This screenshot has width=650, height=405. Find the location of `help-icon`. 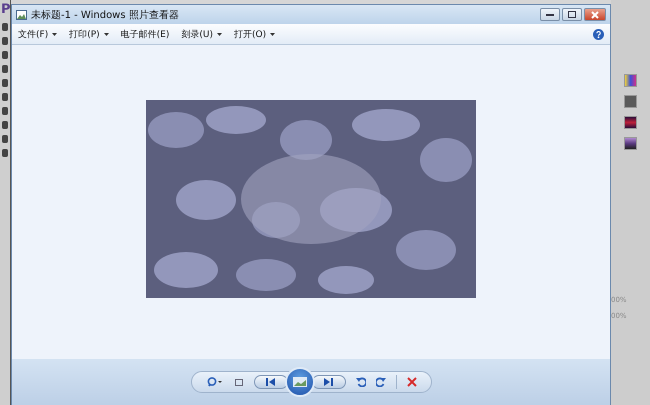

help-icon is located at coordinates (598, 34).